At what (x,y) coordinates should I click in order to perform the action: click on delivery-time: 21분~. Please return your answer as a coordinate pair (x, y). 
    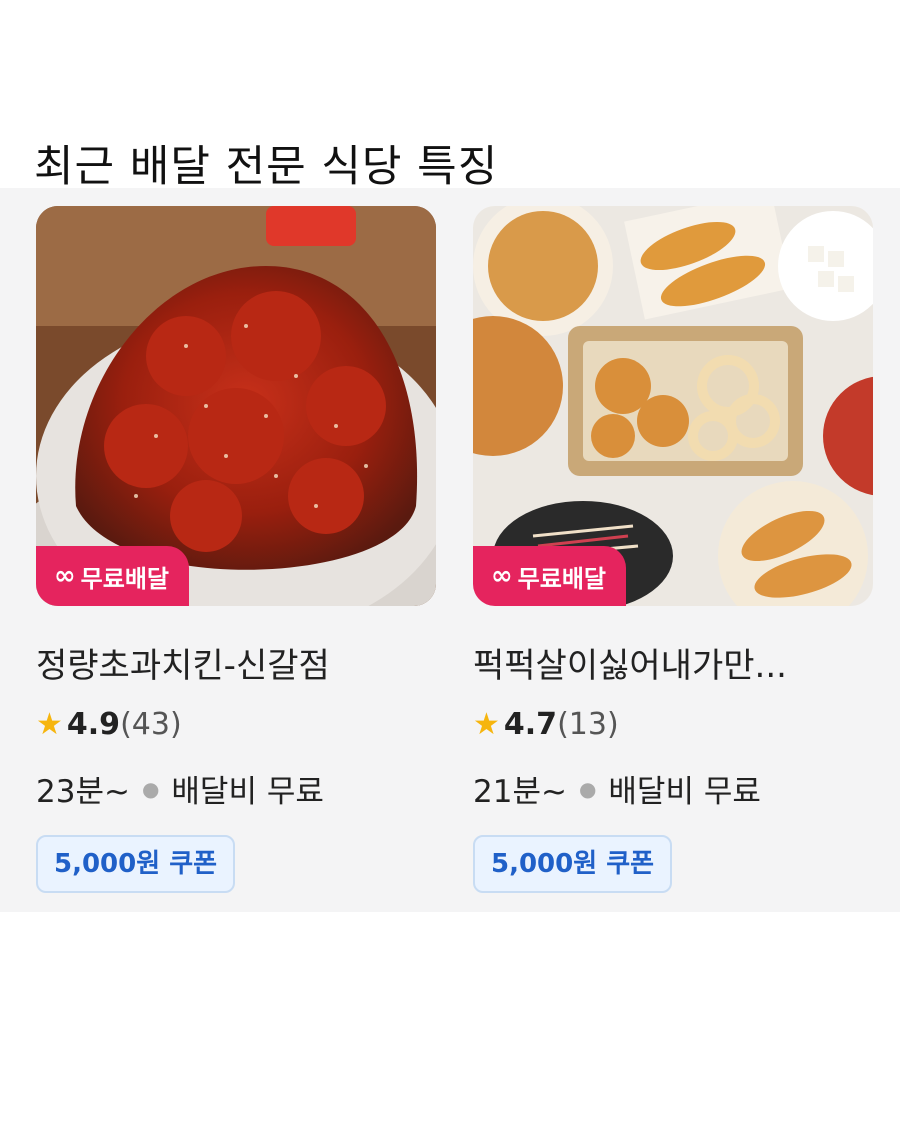
    Looking at the image, I should click on (520, 792).